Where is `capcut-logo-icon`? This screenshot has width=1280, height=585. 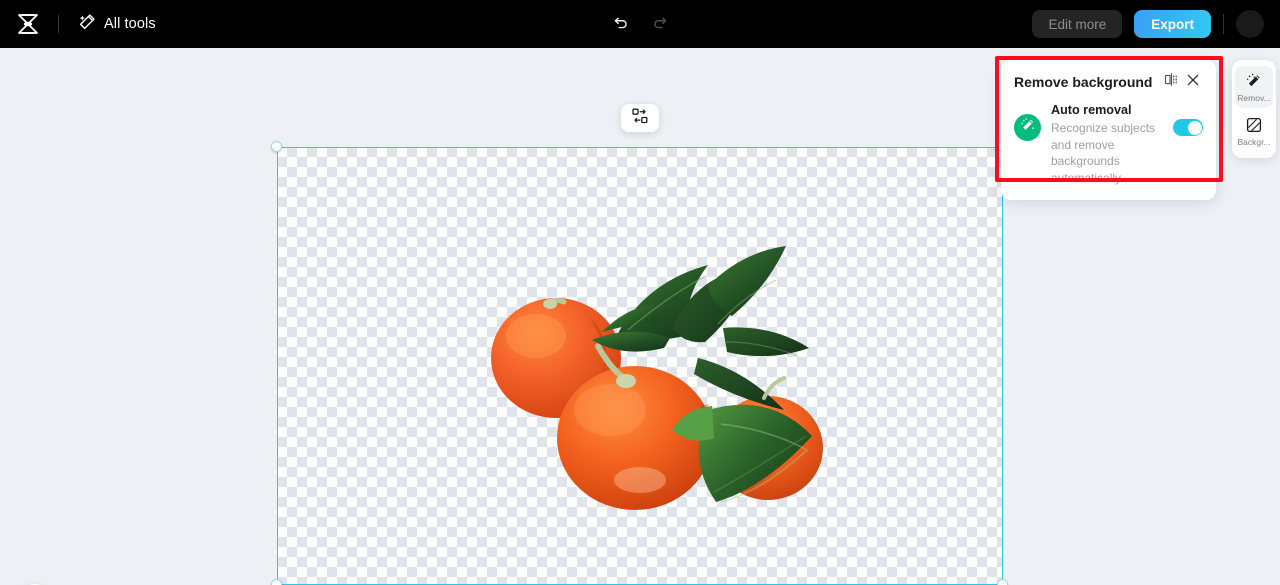
capcut-logo-icon is located at coordinates (28, 24).